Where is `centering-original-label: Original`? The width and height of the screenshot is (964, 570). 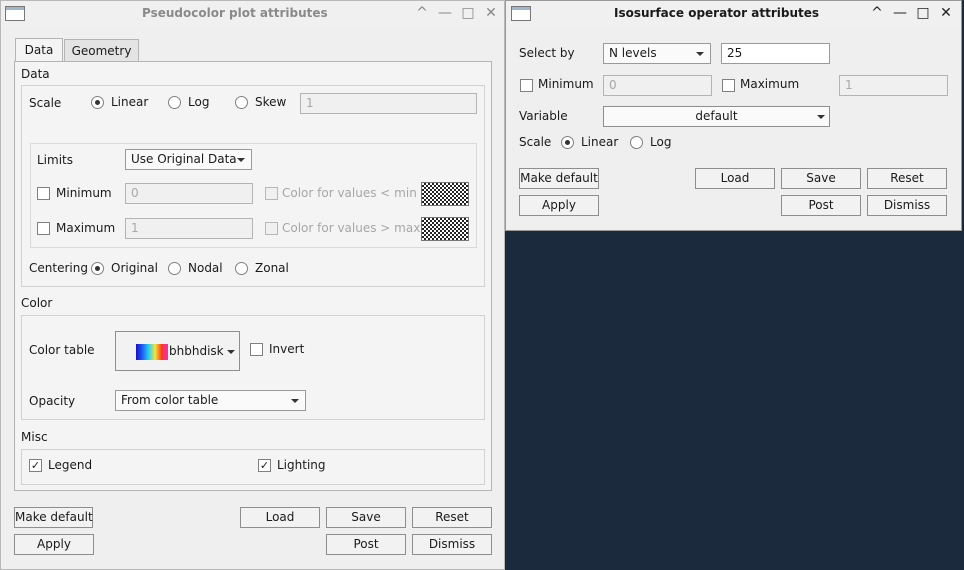
centering-original-label: Original is located at coordinates (134, 268).